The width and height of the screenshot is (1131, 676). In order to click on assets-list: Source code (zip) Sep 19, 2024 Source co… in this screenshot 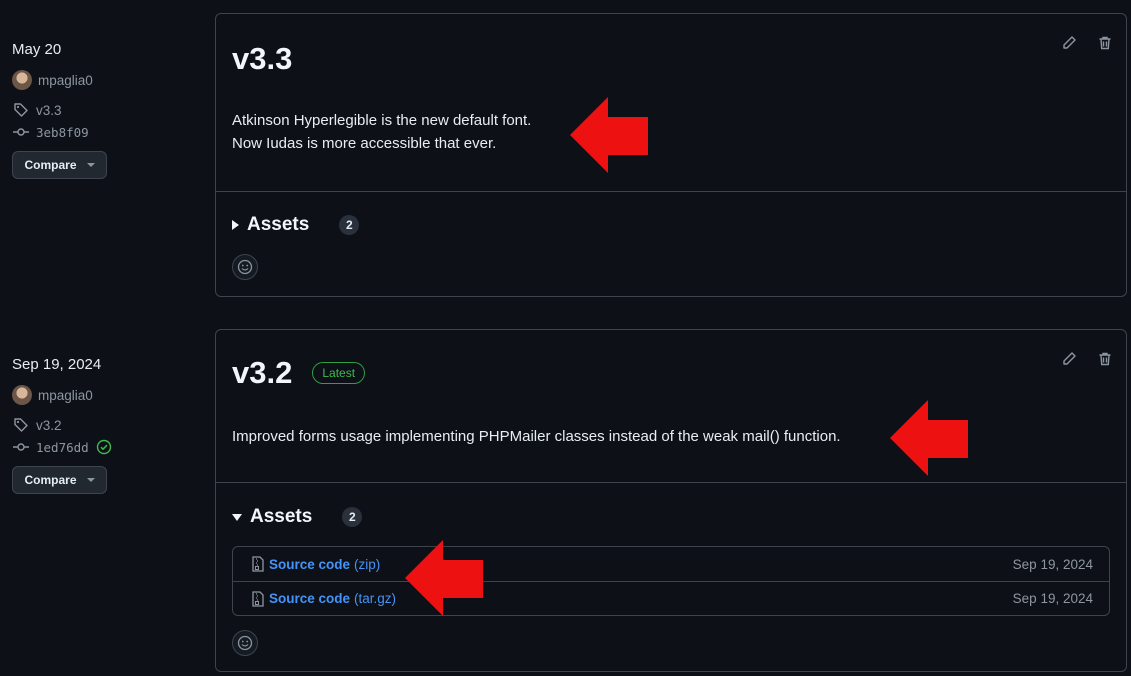, I will do `click(671, 581)`.